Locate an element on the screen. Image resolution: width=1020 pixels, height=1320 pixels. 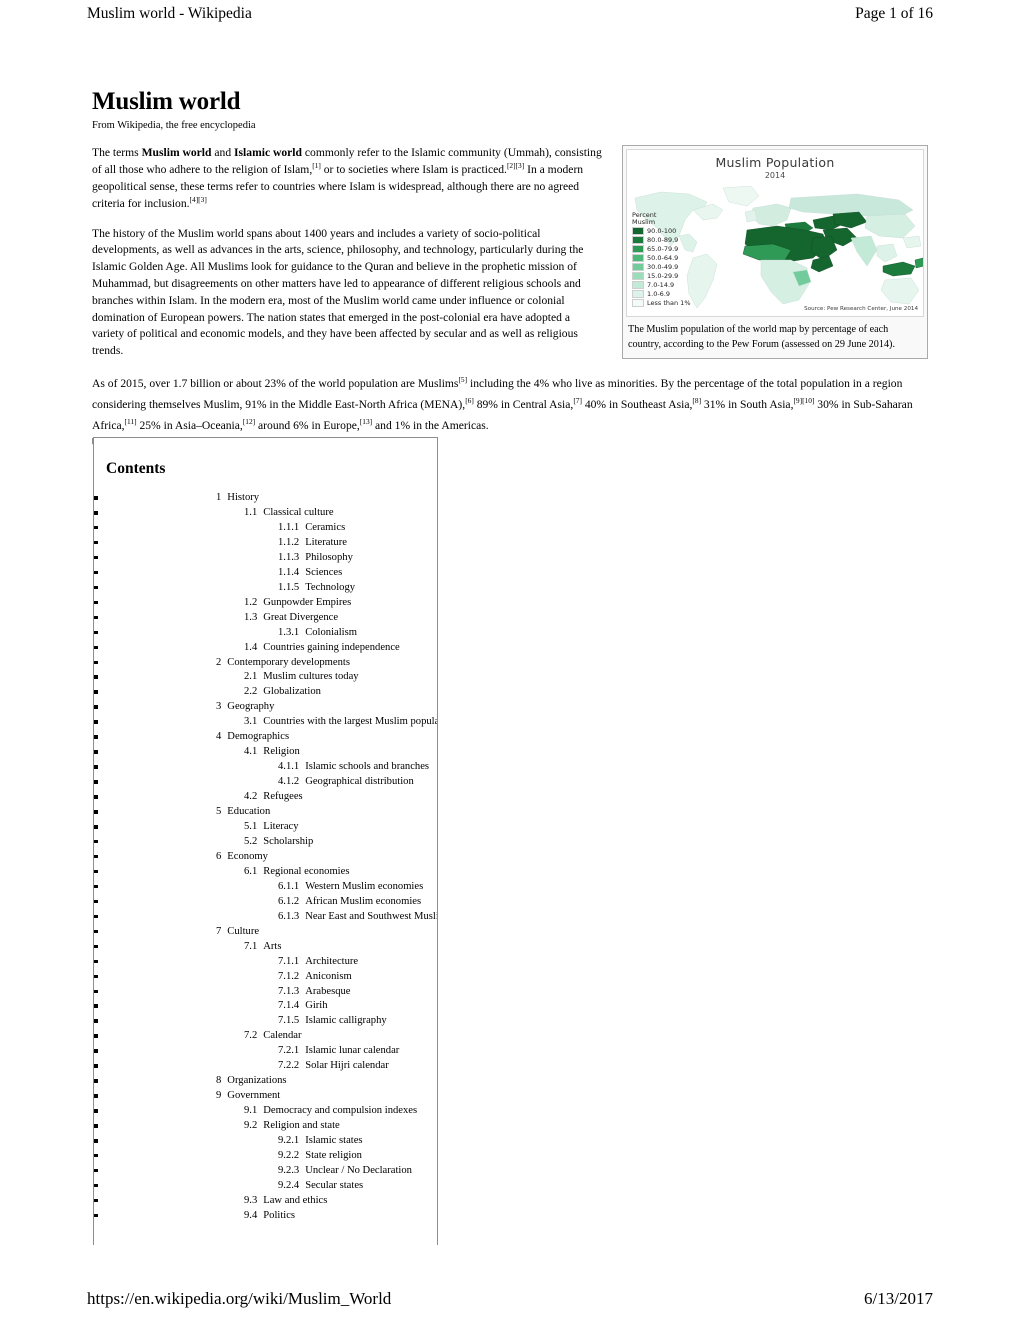
toc-item: 1.1.4 Sciences is located at coordinates (265, 573).